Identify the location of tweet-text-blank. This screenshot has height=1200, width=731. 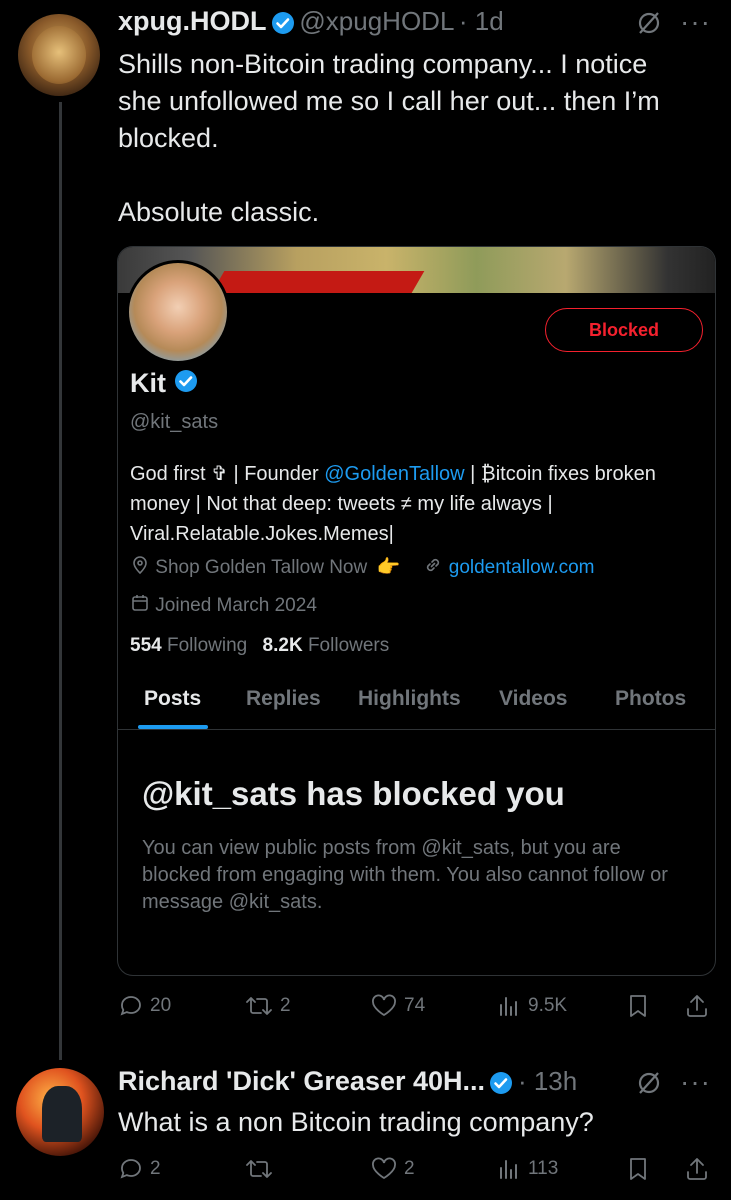
(418, 175).